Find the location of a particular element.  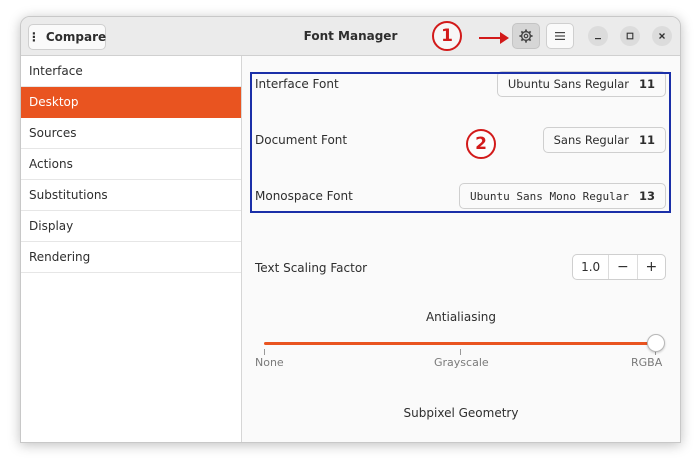

text-scaling-spinbutton: 1.0 − + is located at coordinates (619, 267).